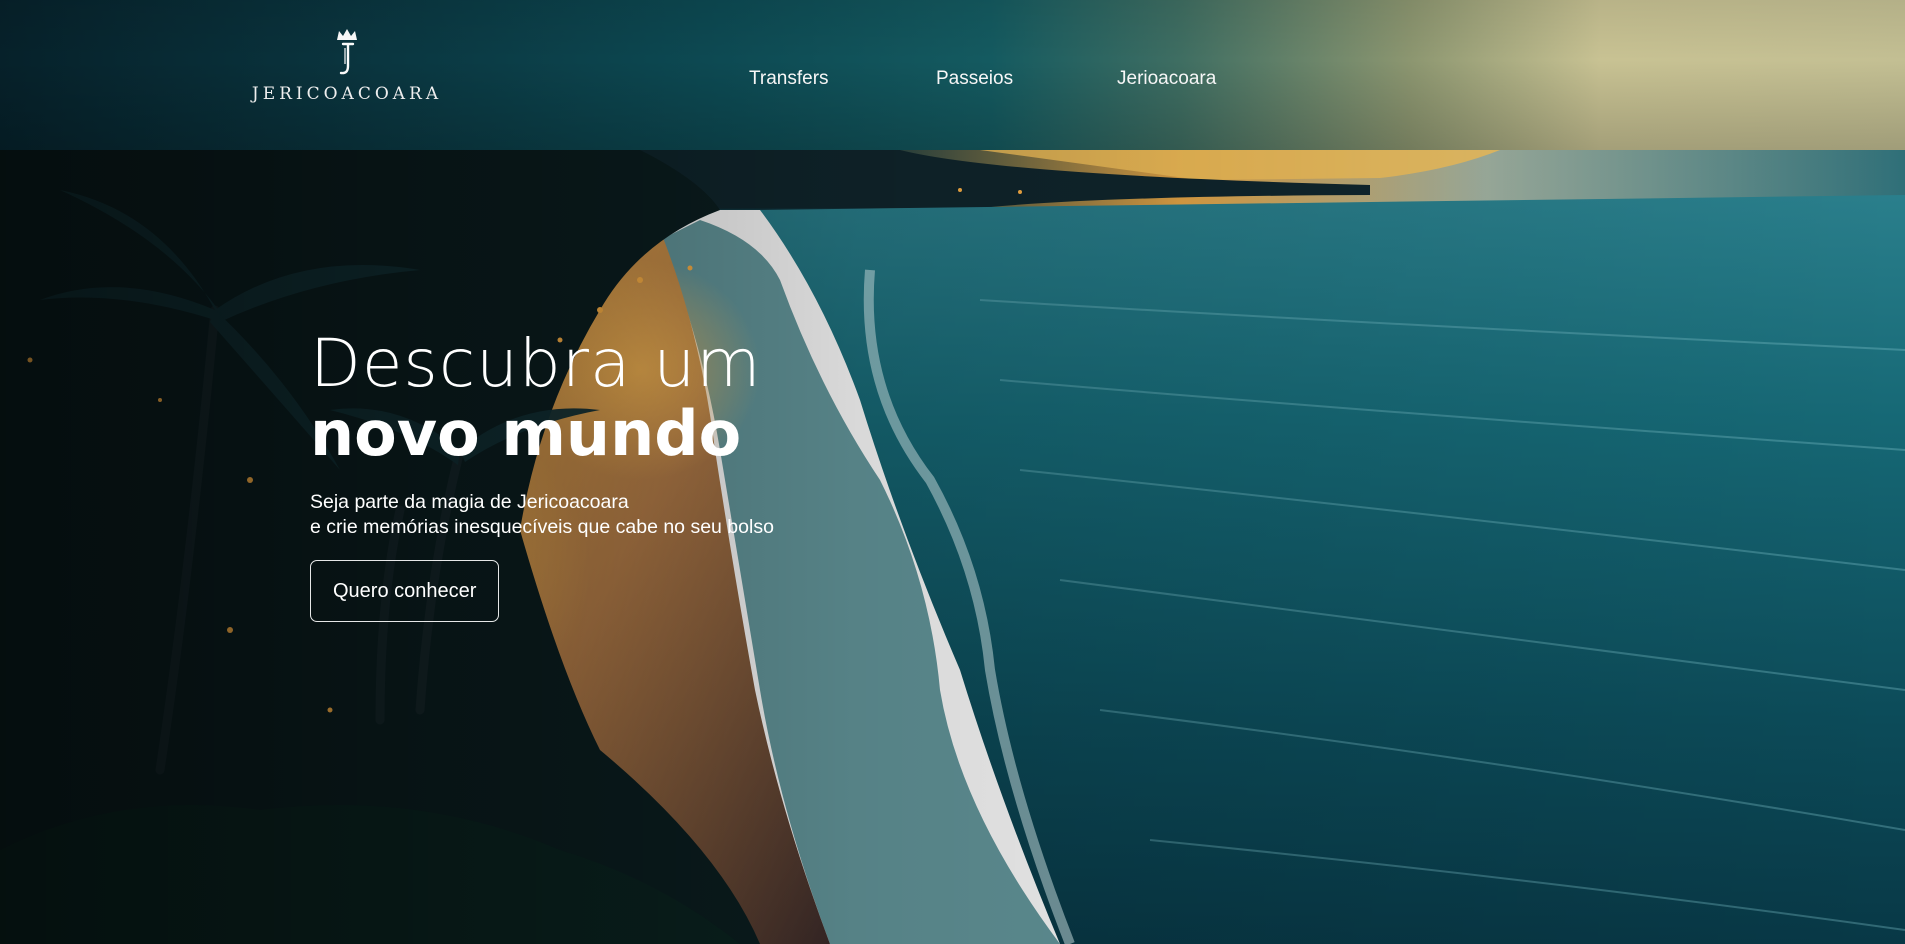 The image size is (1905, 944). I want to click on hero-title: Descubra um novo mundo, so click(660, 398).